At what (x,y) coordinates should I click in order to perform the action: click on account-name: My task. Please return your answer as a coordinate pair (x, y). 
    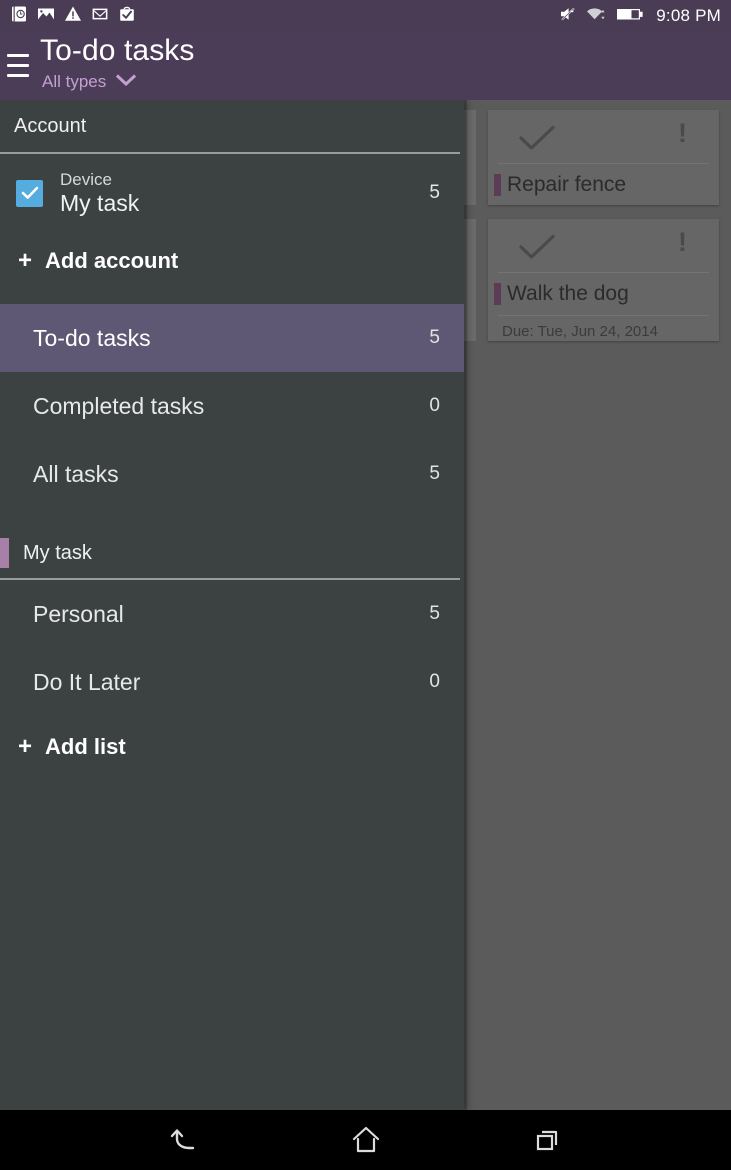
    Looking at the image, I should click on (100, 202).